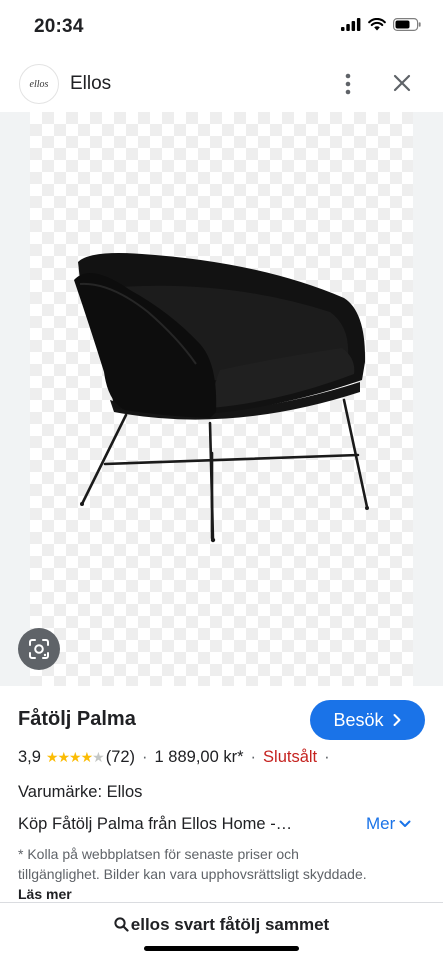 The image size is (443, 961). I want to click on site-logo: ellos, so click(39, 84).